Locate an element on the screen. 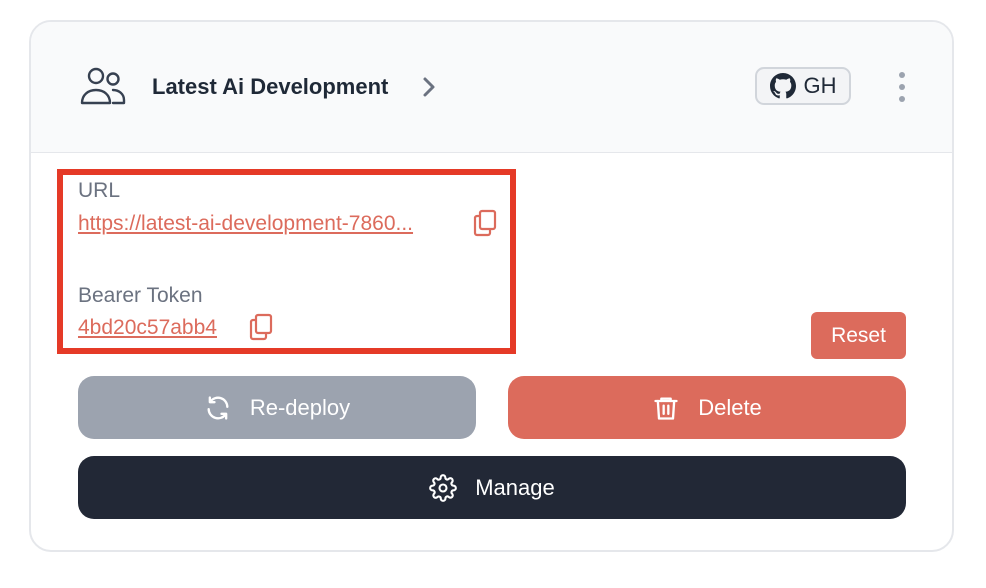 This screenshot has height=588, width=986. github-badge-label: GH is located at coordinates (820, 85).